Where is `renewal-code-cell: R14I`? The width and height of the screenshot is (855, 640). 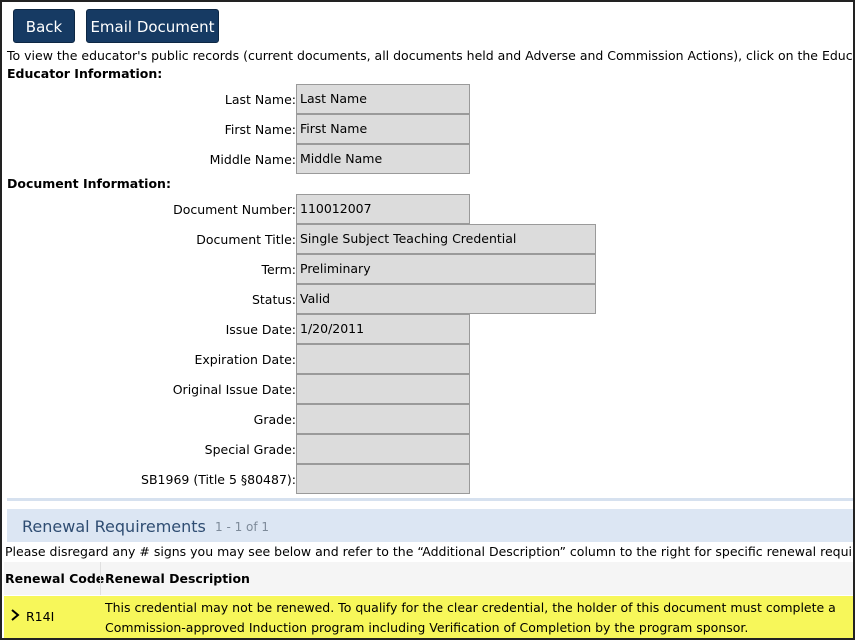
renewal-code-cell: R14I is located at coordinates (40, 616).